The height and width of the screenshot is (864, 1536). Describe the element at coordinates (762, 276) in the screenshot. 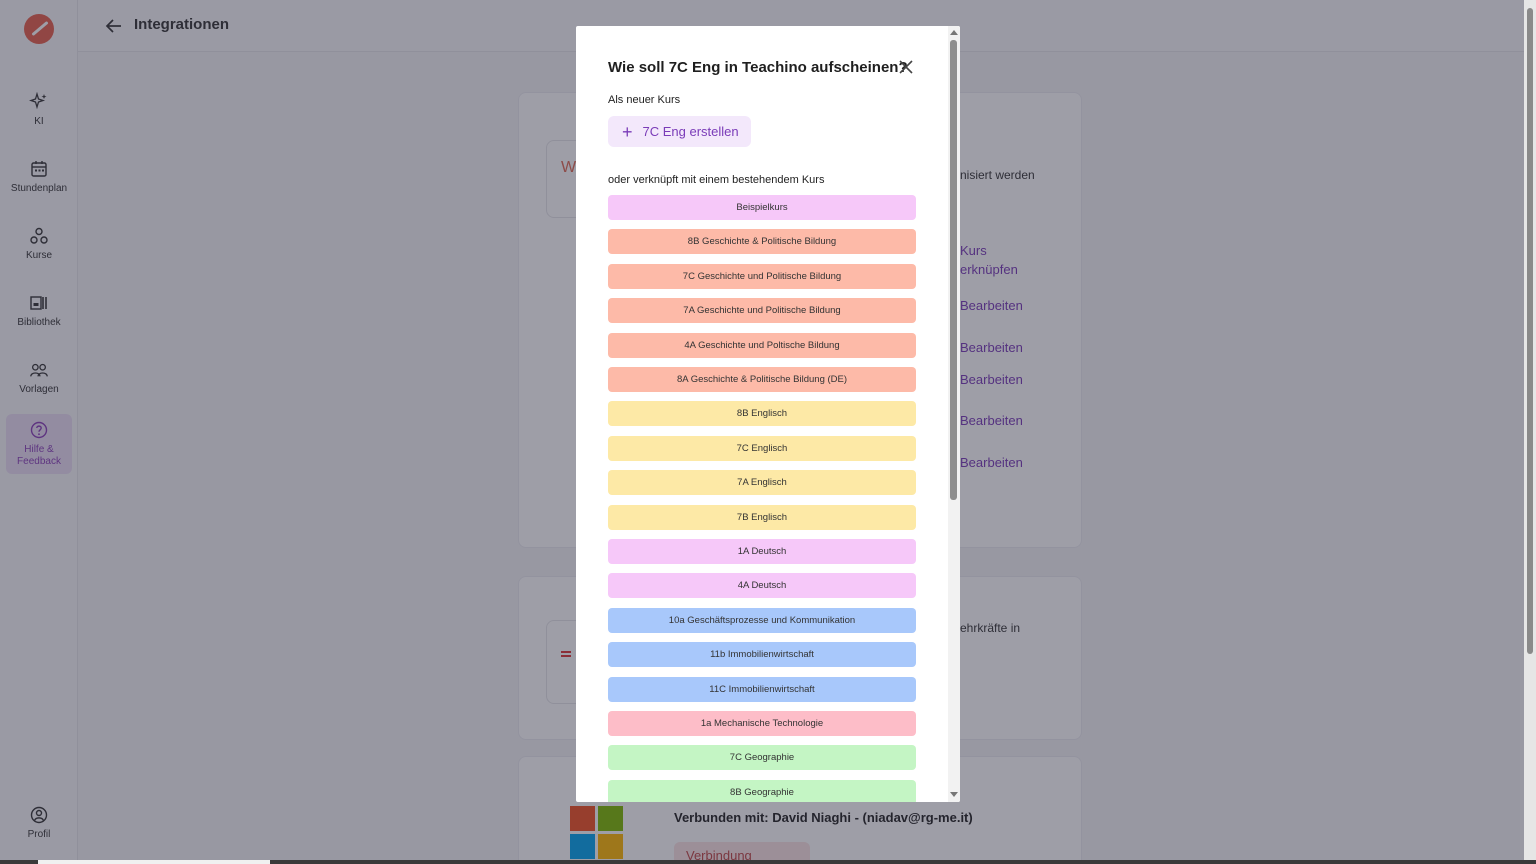

I see `course-option: 7C Geschichte und Politische Bildung` at that location.